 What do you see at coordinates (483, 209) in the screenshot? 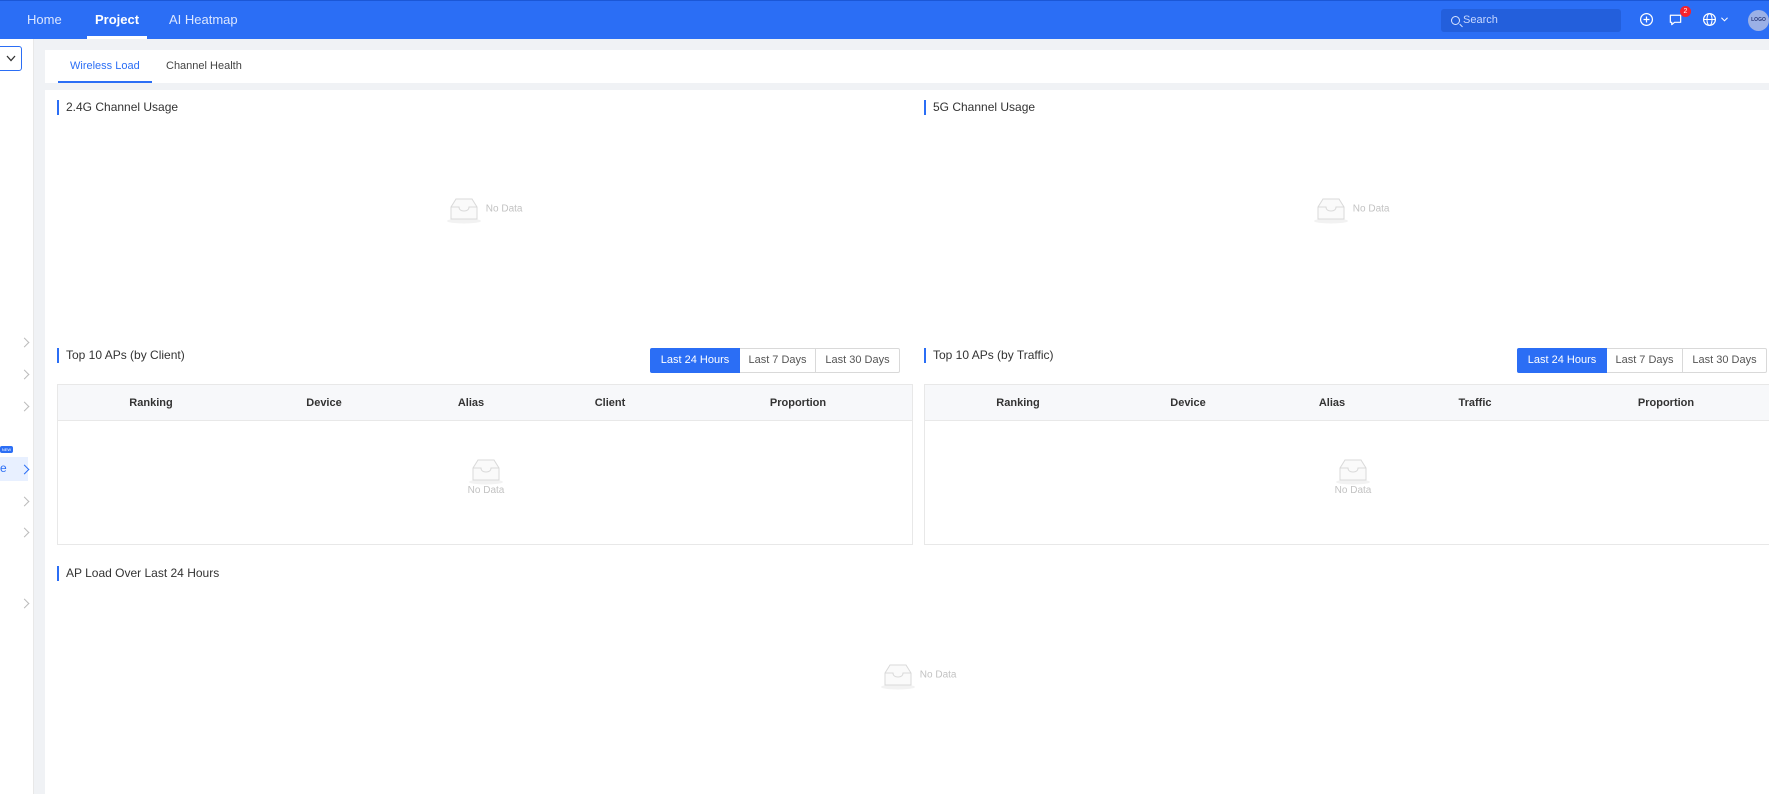
I see `no-data-24g: No Data` at bounding box center [483, 209].